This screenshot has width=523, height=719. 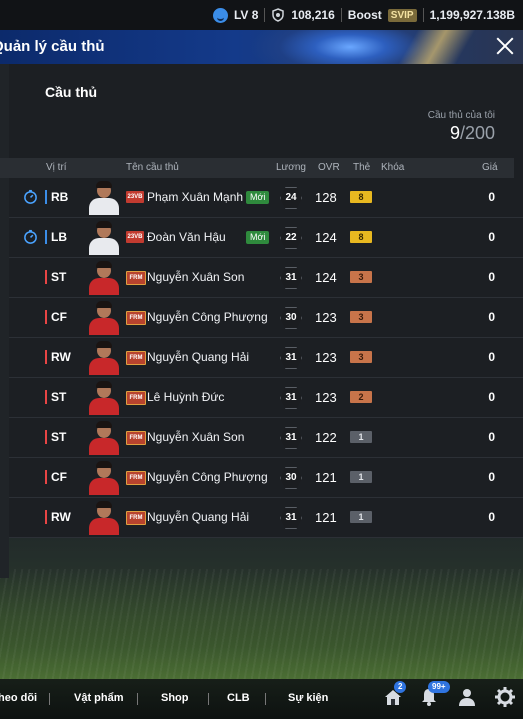 I want to click on column-position: Vị trí, so click(x=56, y=167).